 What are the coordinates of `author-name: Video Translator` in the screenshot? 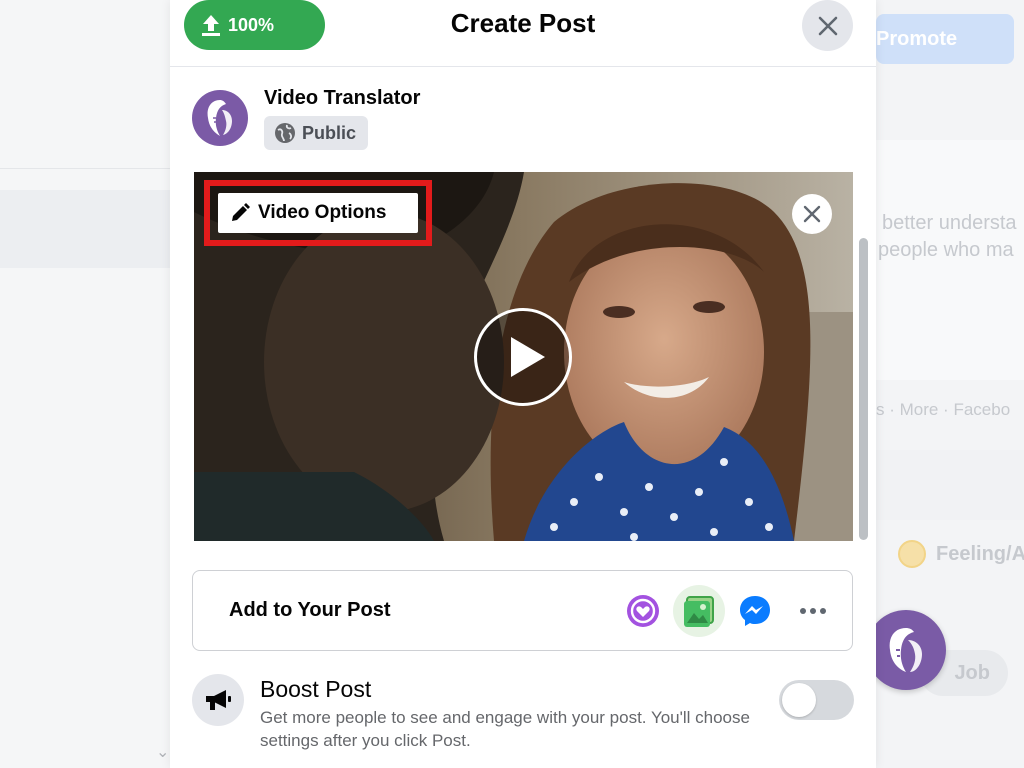 It's located at (342, 98).